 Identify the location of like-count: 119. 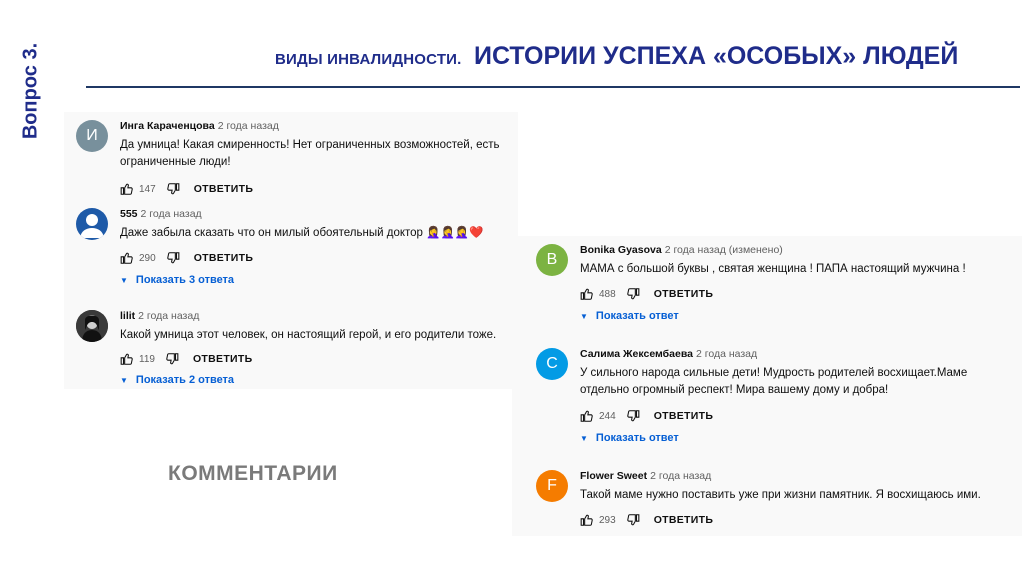
(147, 359).